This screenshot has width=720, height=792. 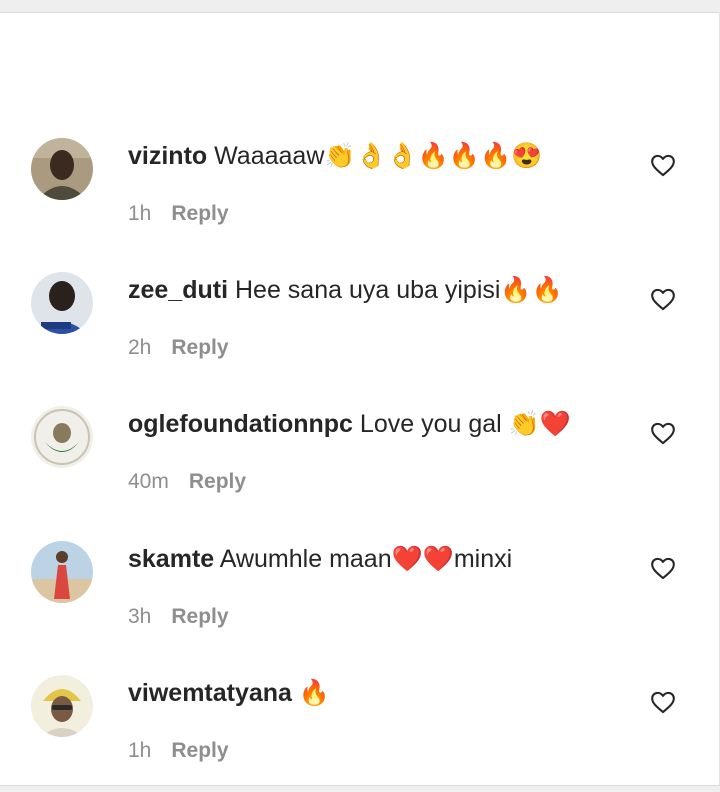 What do you see at coordinates (210, 693) in the screenshot?
I see `comment-username: viwemtatyana` at bounding box center [210, 693].